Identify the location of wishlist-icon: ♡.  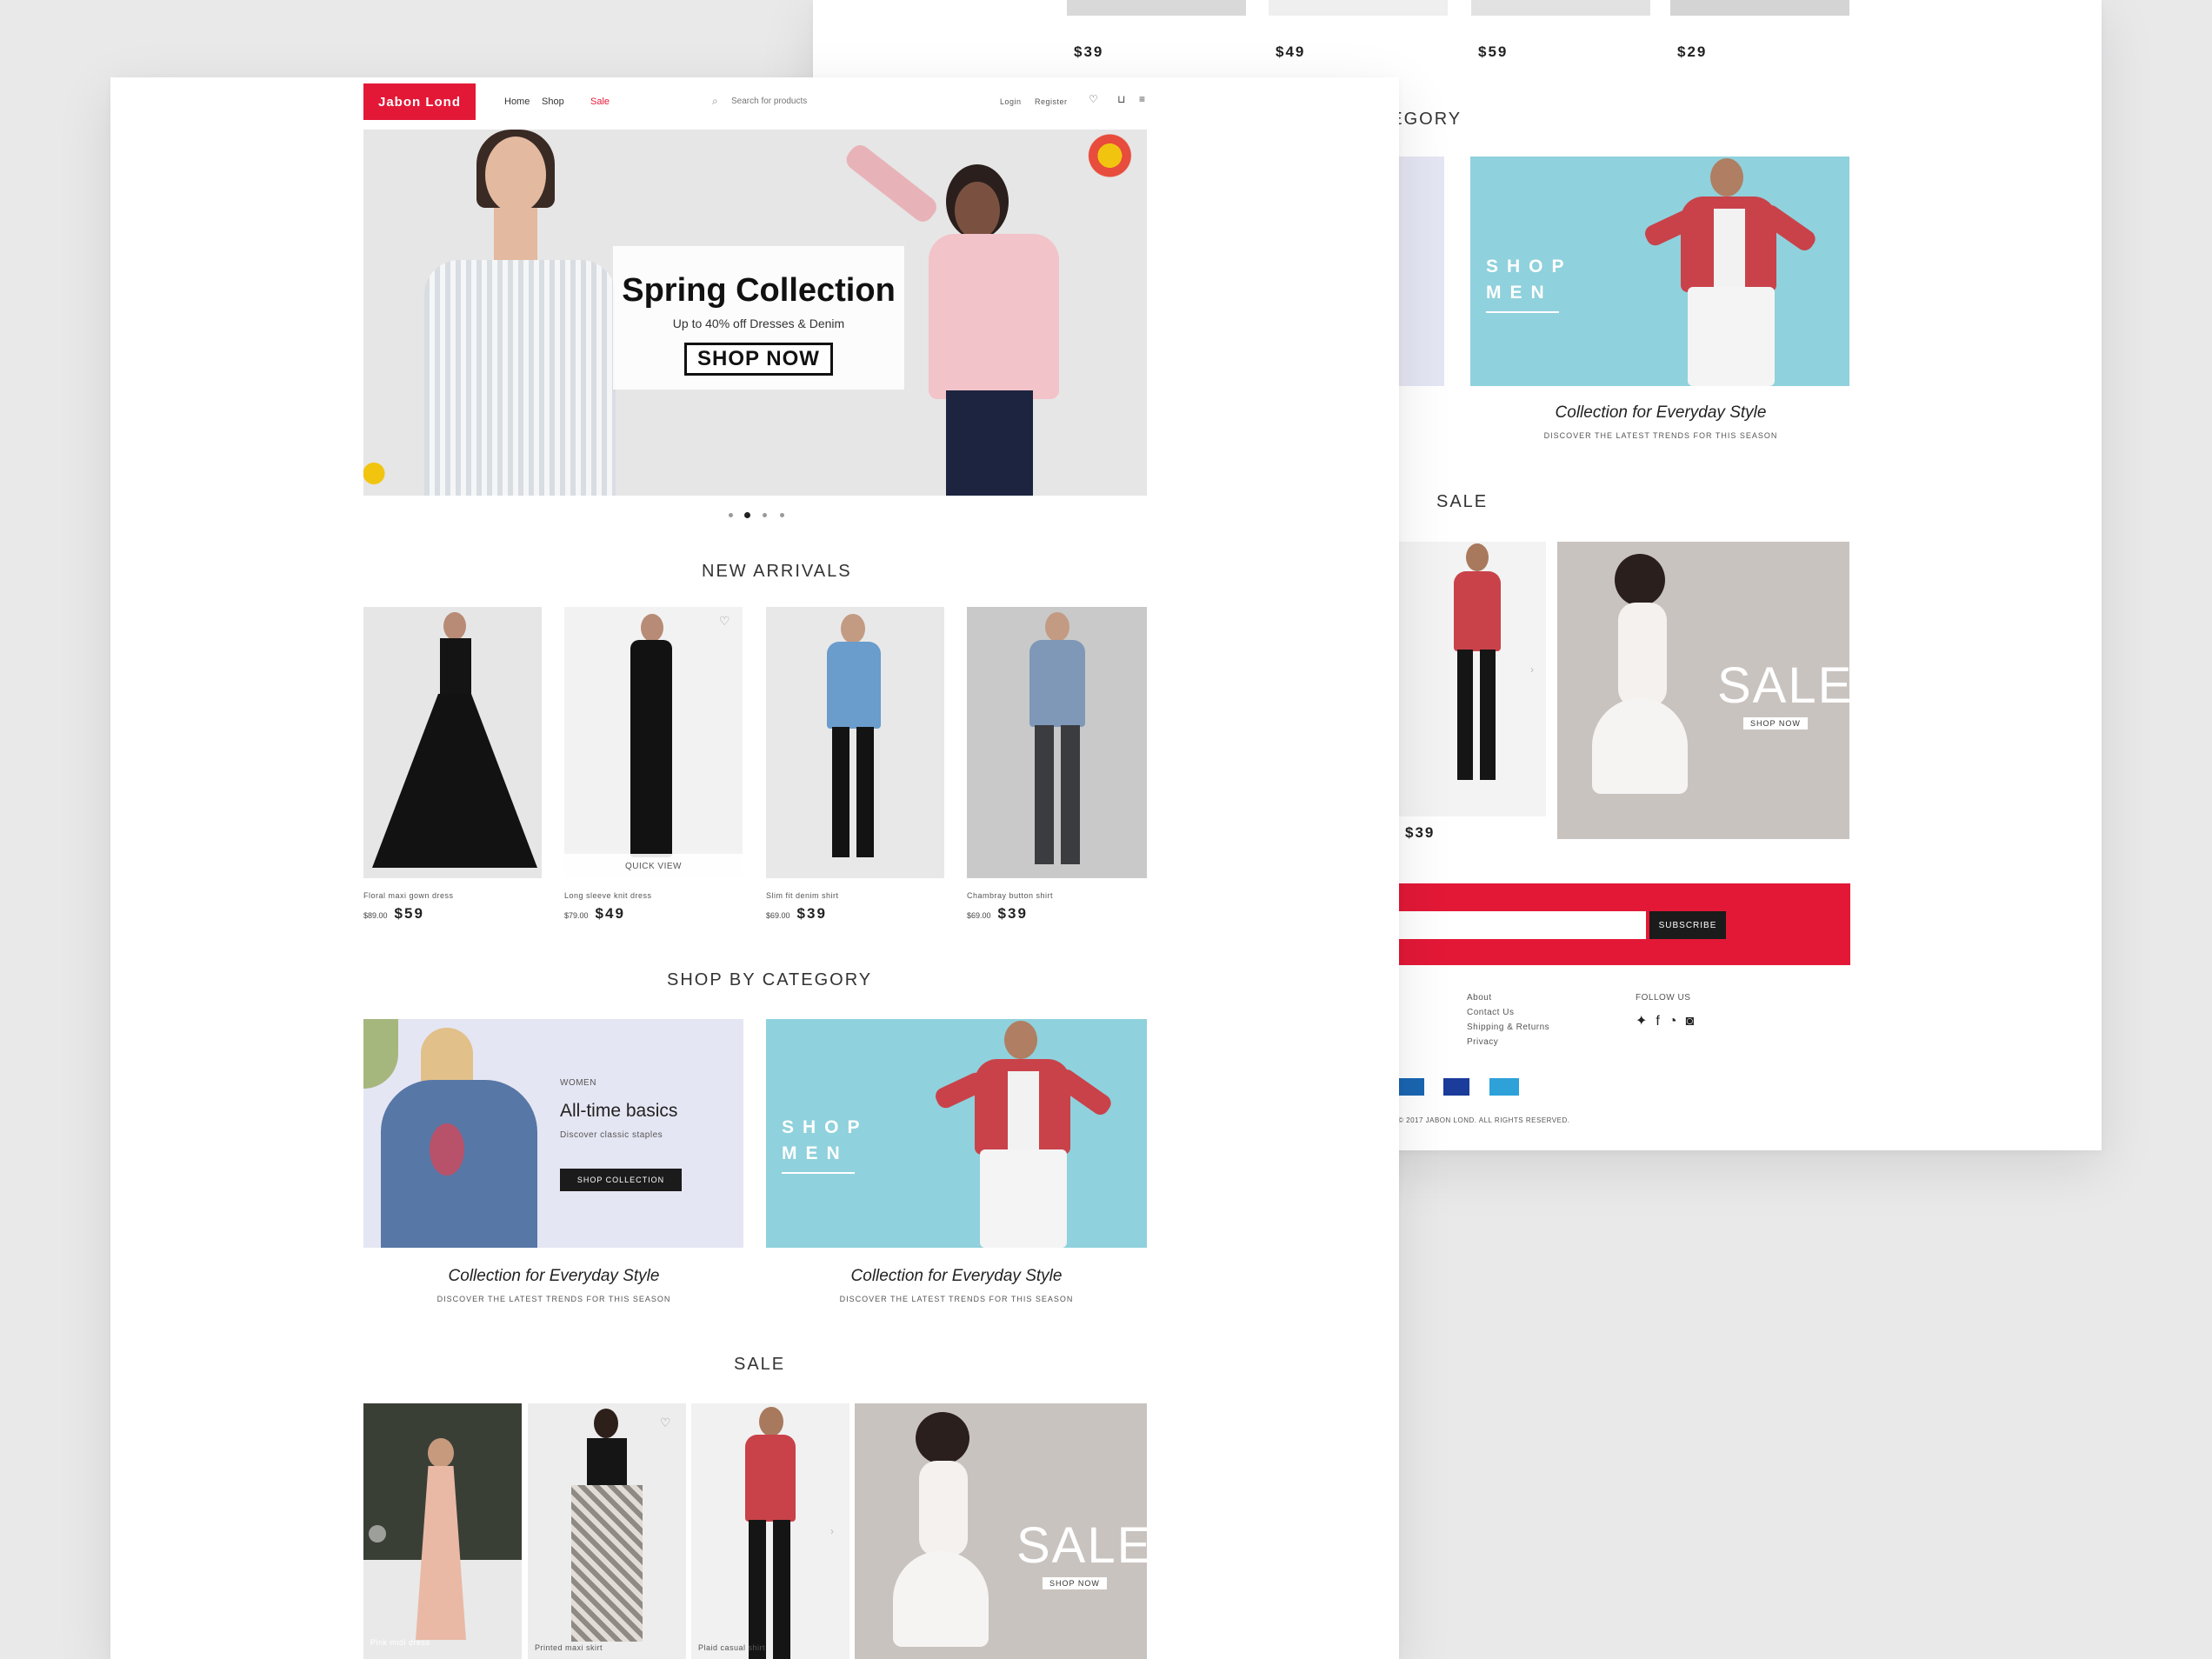
(1093, 99).